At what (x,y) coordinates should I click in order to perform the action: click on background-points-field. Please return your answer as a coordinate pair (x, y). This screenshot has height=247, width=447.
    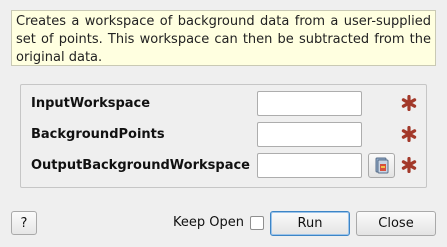
    Looking at the image, I should click on (309, 134).